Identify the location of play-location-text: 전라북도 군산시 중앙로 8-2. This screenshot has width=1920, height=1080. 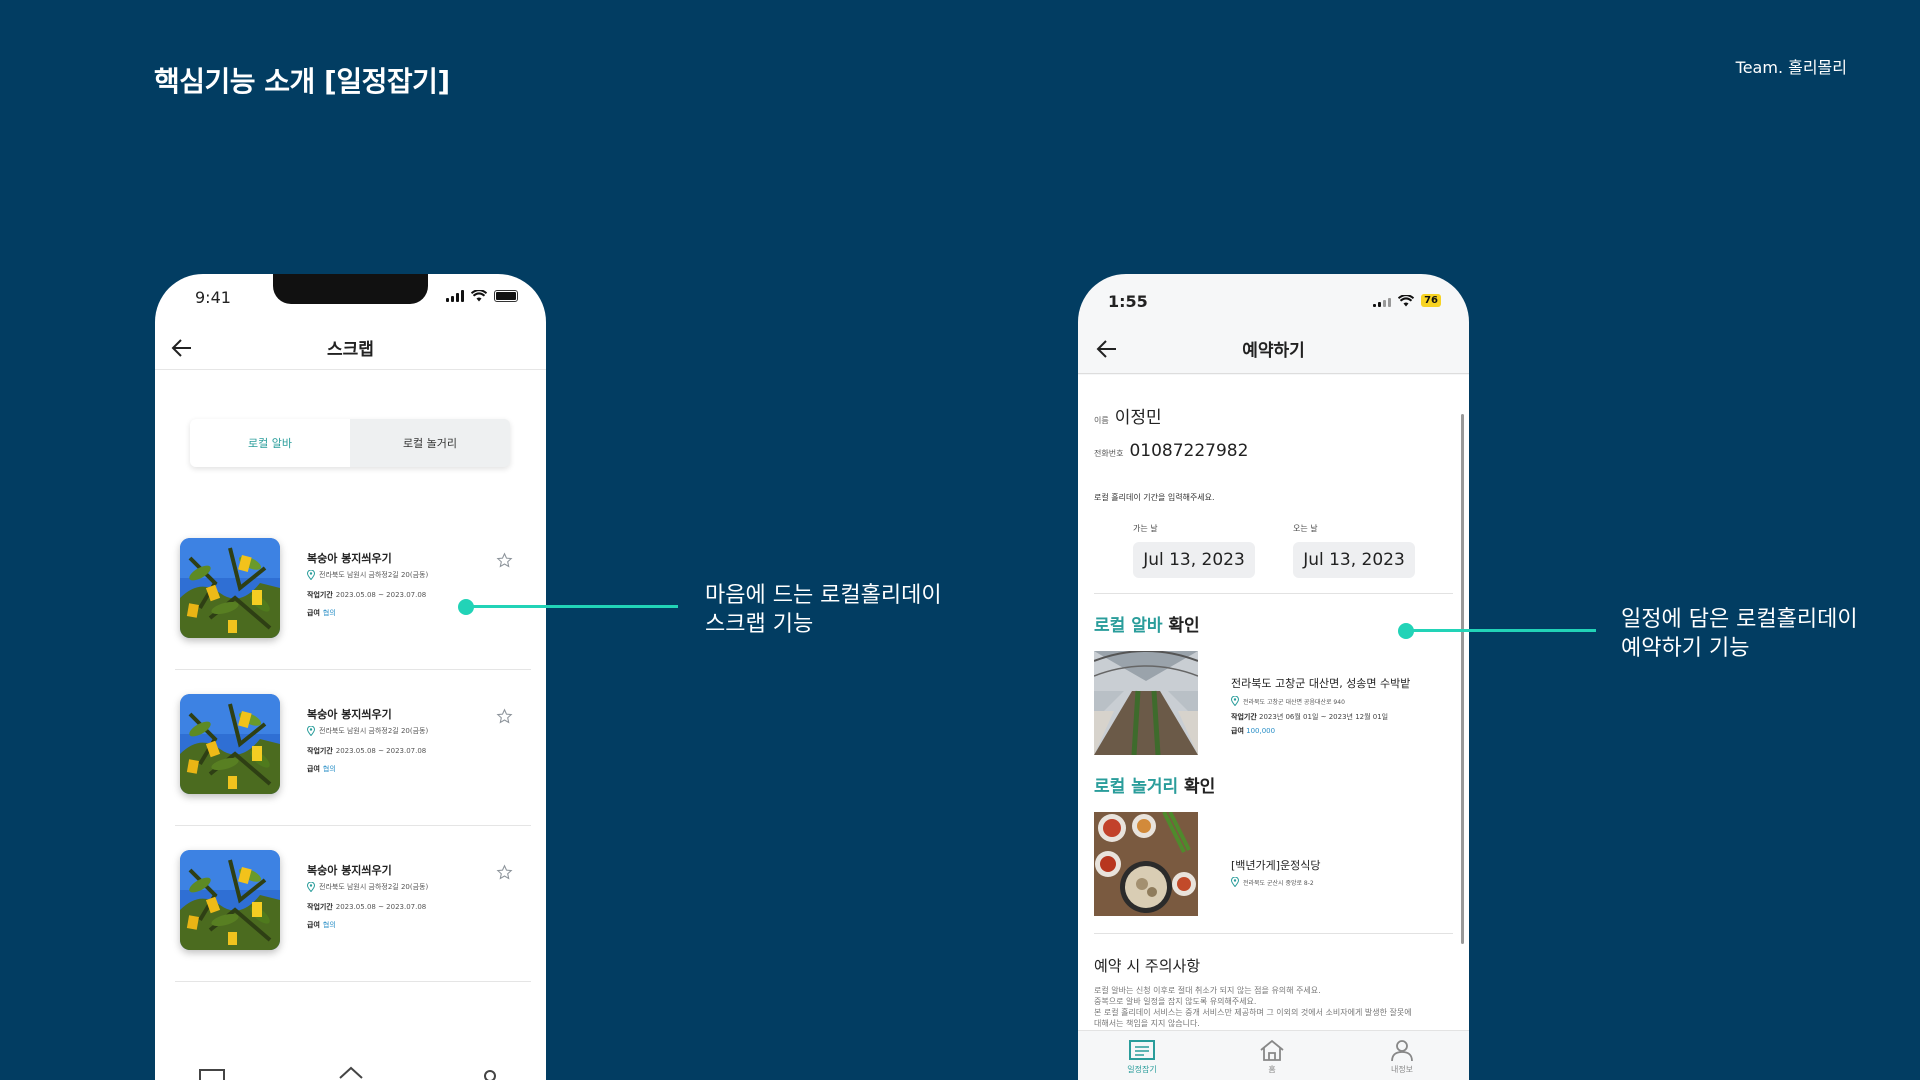
(1278, 882).